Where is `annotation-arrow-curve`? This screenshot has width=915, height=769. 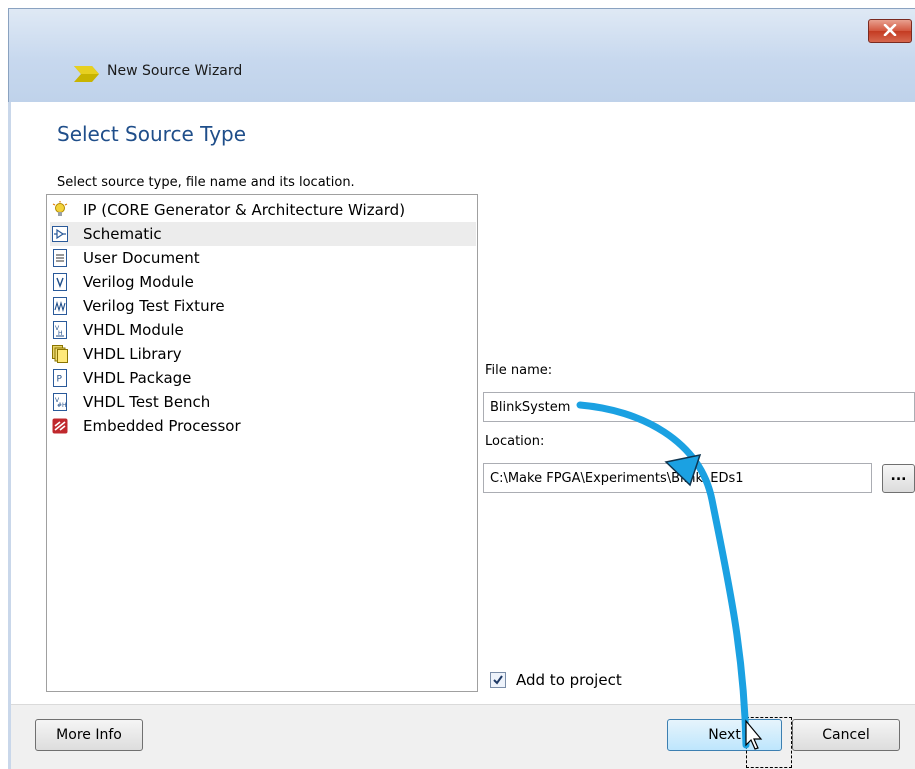 annotation-arrow-curve is located at coordinates (663, 575).